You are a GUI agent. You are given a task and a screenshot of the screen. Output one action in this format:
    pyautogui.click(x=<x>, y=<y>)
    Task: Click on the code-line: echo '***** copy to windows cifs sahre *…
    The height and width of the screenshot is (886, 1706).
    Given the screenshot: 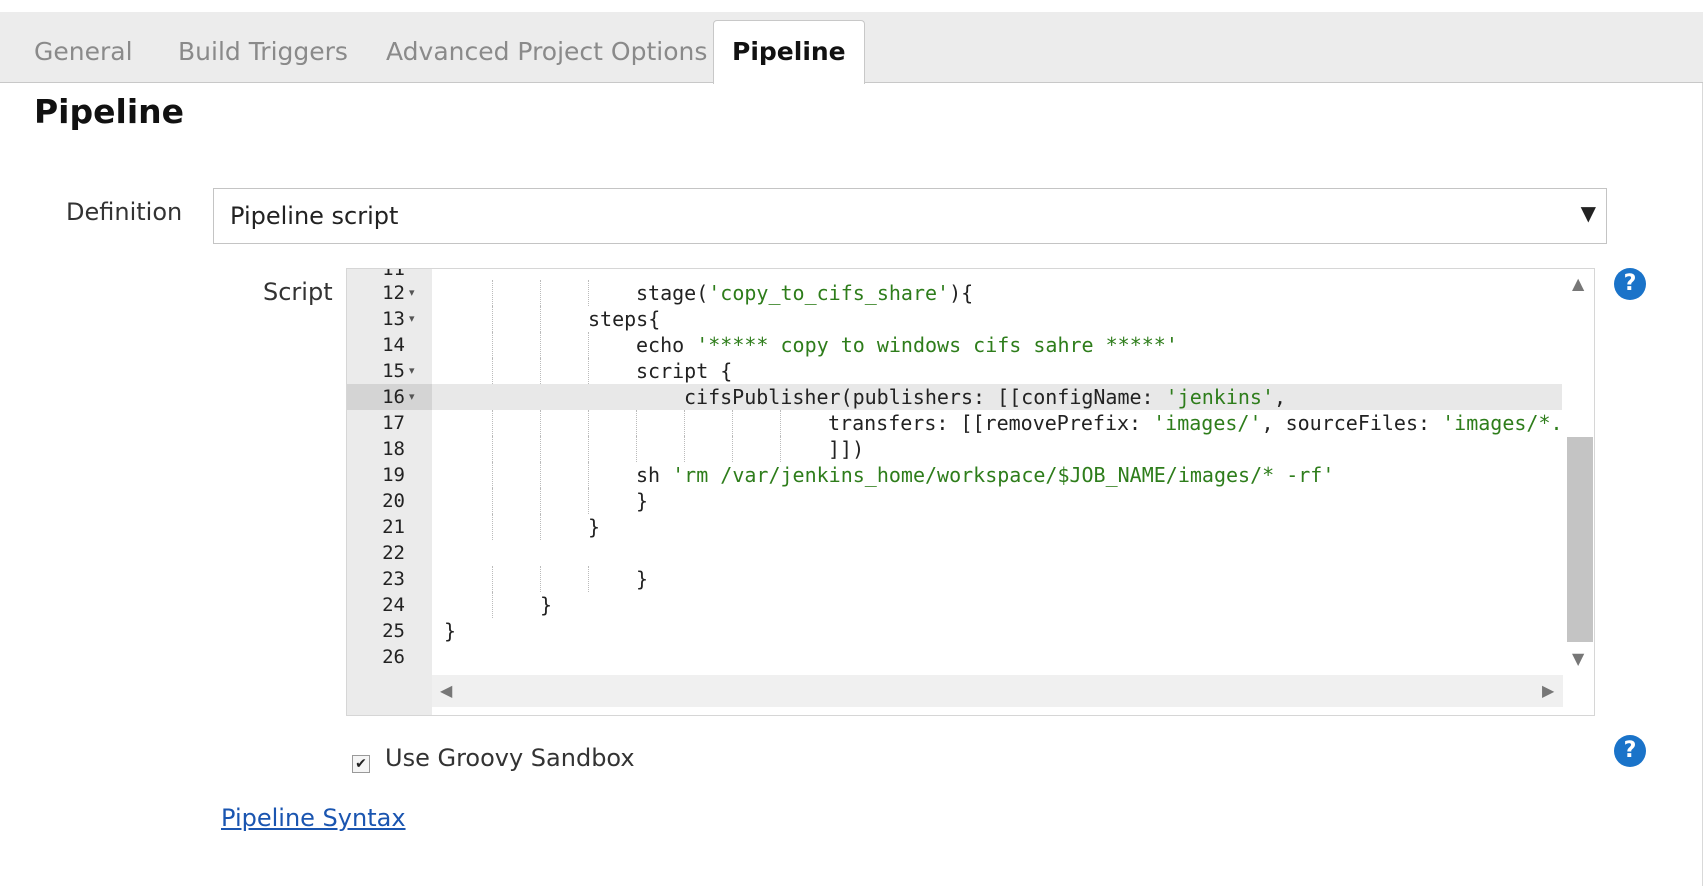 What is the action you would take?
    pyautogui.click(x=907, y=345)
    